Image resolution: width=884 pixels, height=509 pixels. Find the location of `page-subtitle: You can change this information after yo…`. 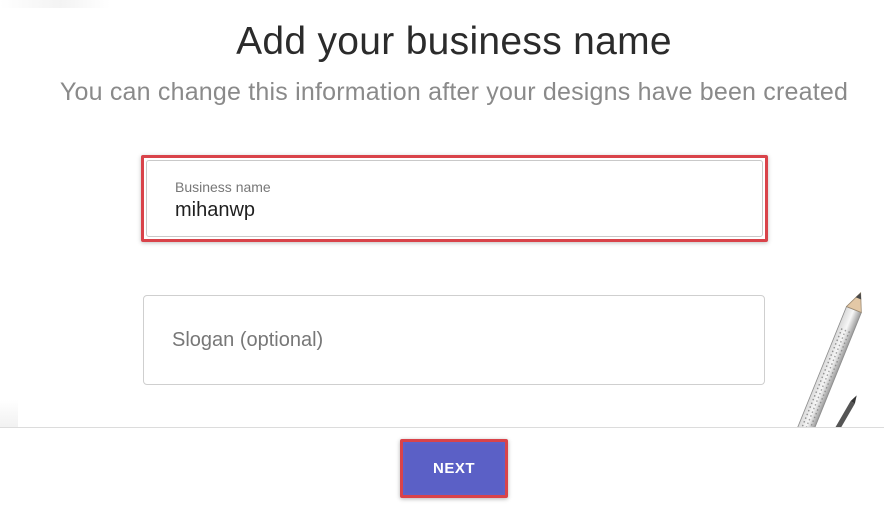

page-subtitle: You can change this information after yo… is located at coordinates (454, 92).